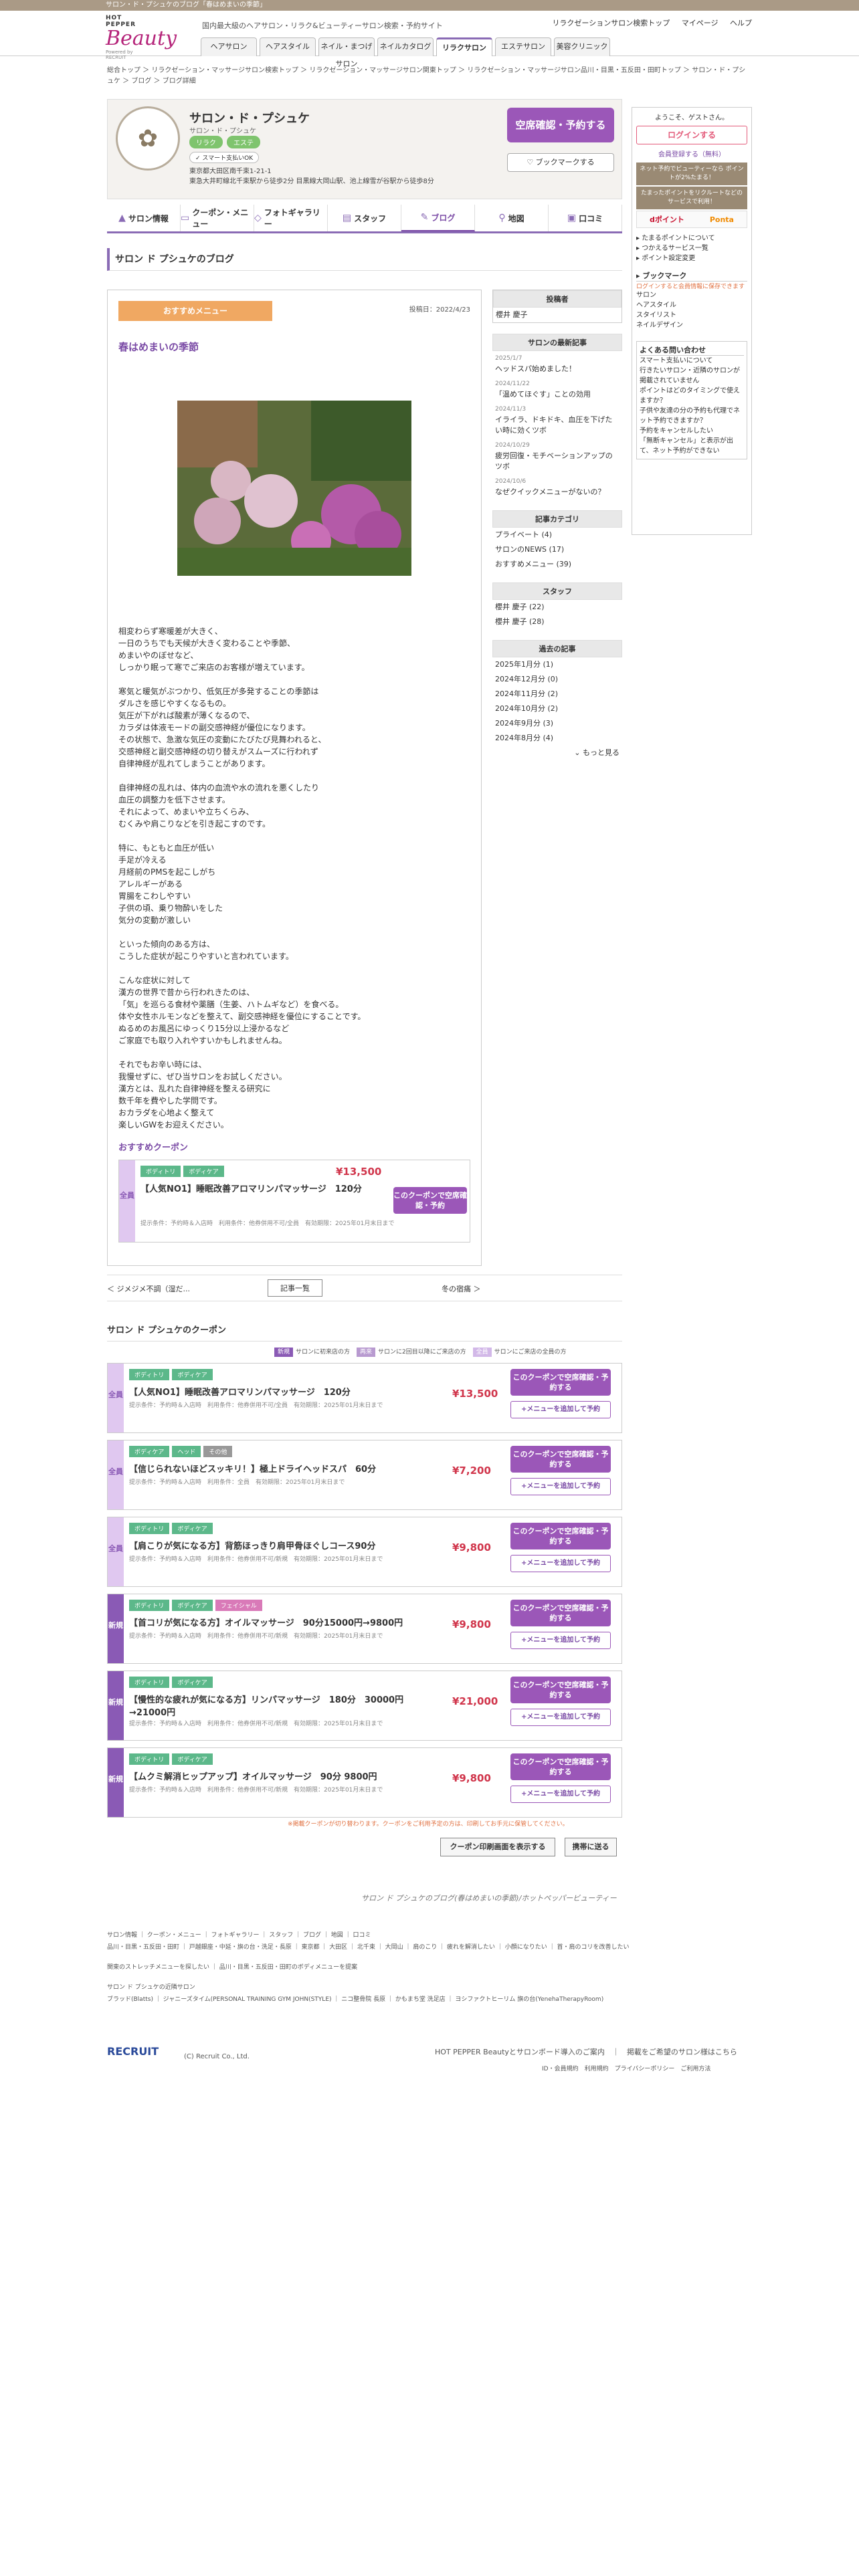  I want to click on faq-item: ポイントはどのタイミングで使えますか？, so click(692, 396).